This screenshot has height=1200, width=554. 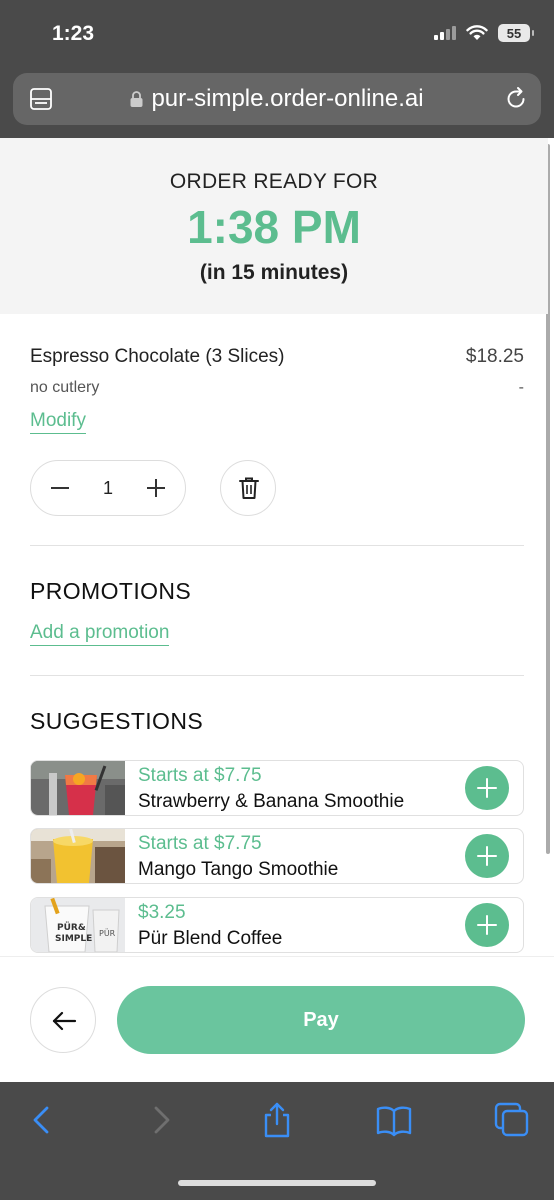 I want to click on suggestion-card: Starts at $7.75 Mango Tango Smoothie, so click(x=277, y=856).